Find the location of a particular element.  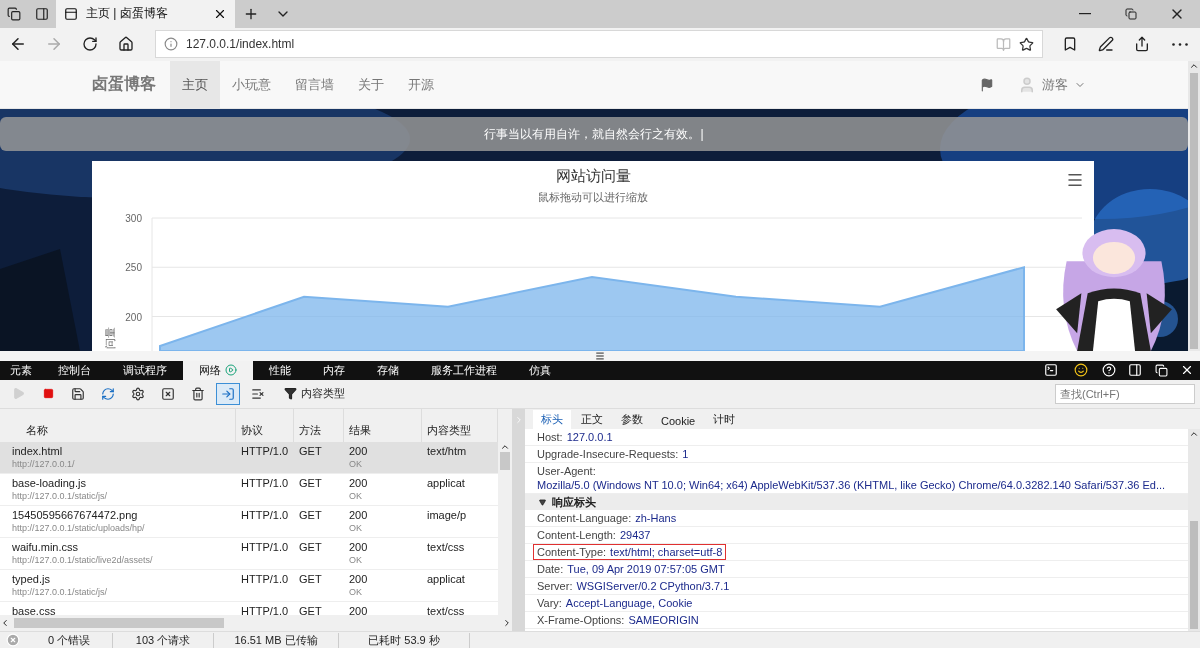

devtools-tab: 网络 is located at coordinates (218, 370).